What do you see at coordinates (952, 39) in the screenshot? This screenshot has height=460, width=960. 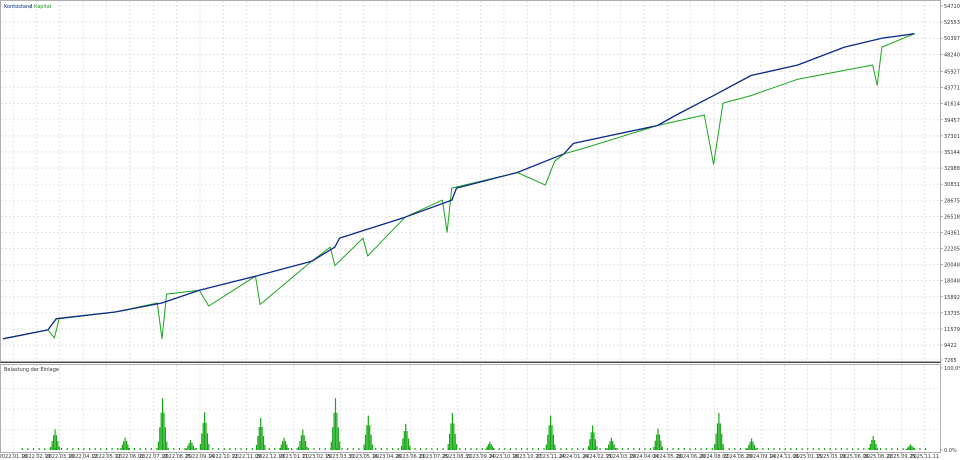 I see `y-tick-label: 50397` at bounding box center [952, 39].